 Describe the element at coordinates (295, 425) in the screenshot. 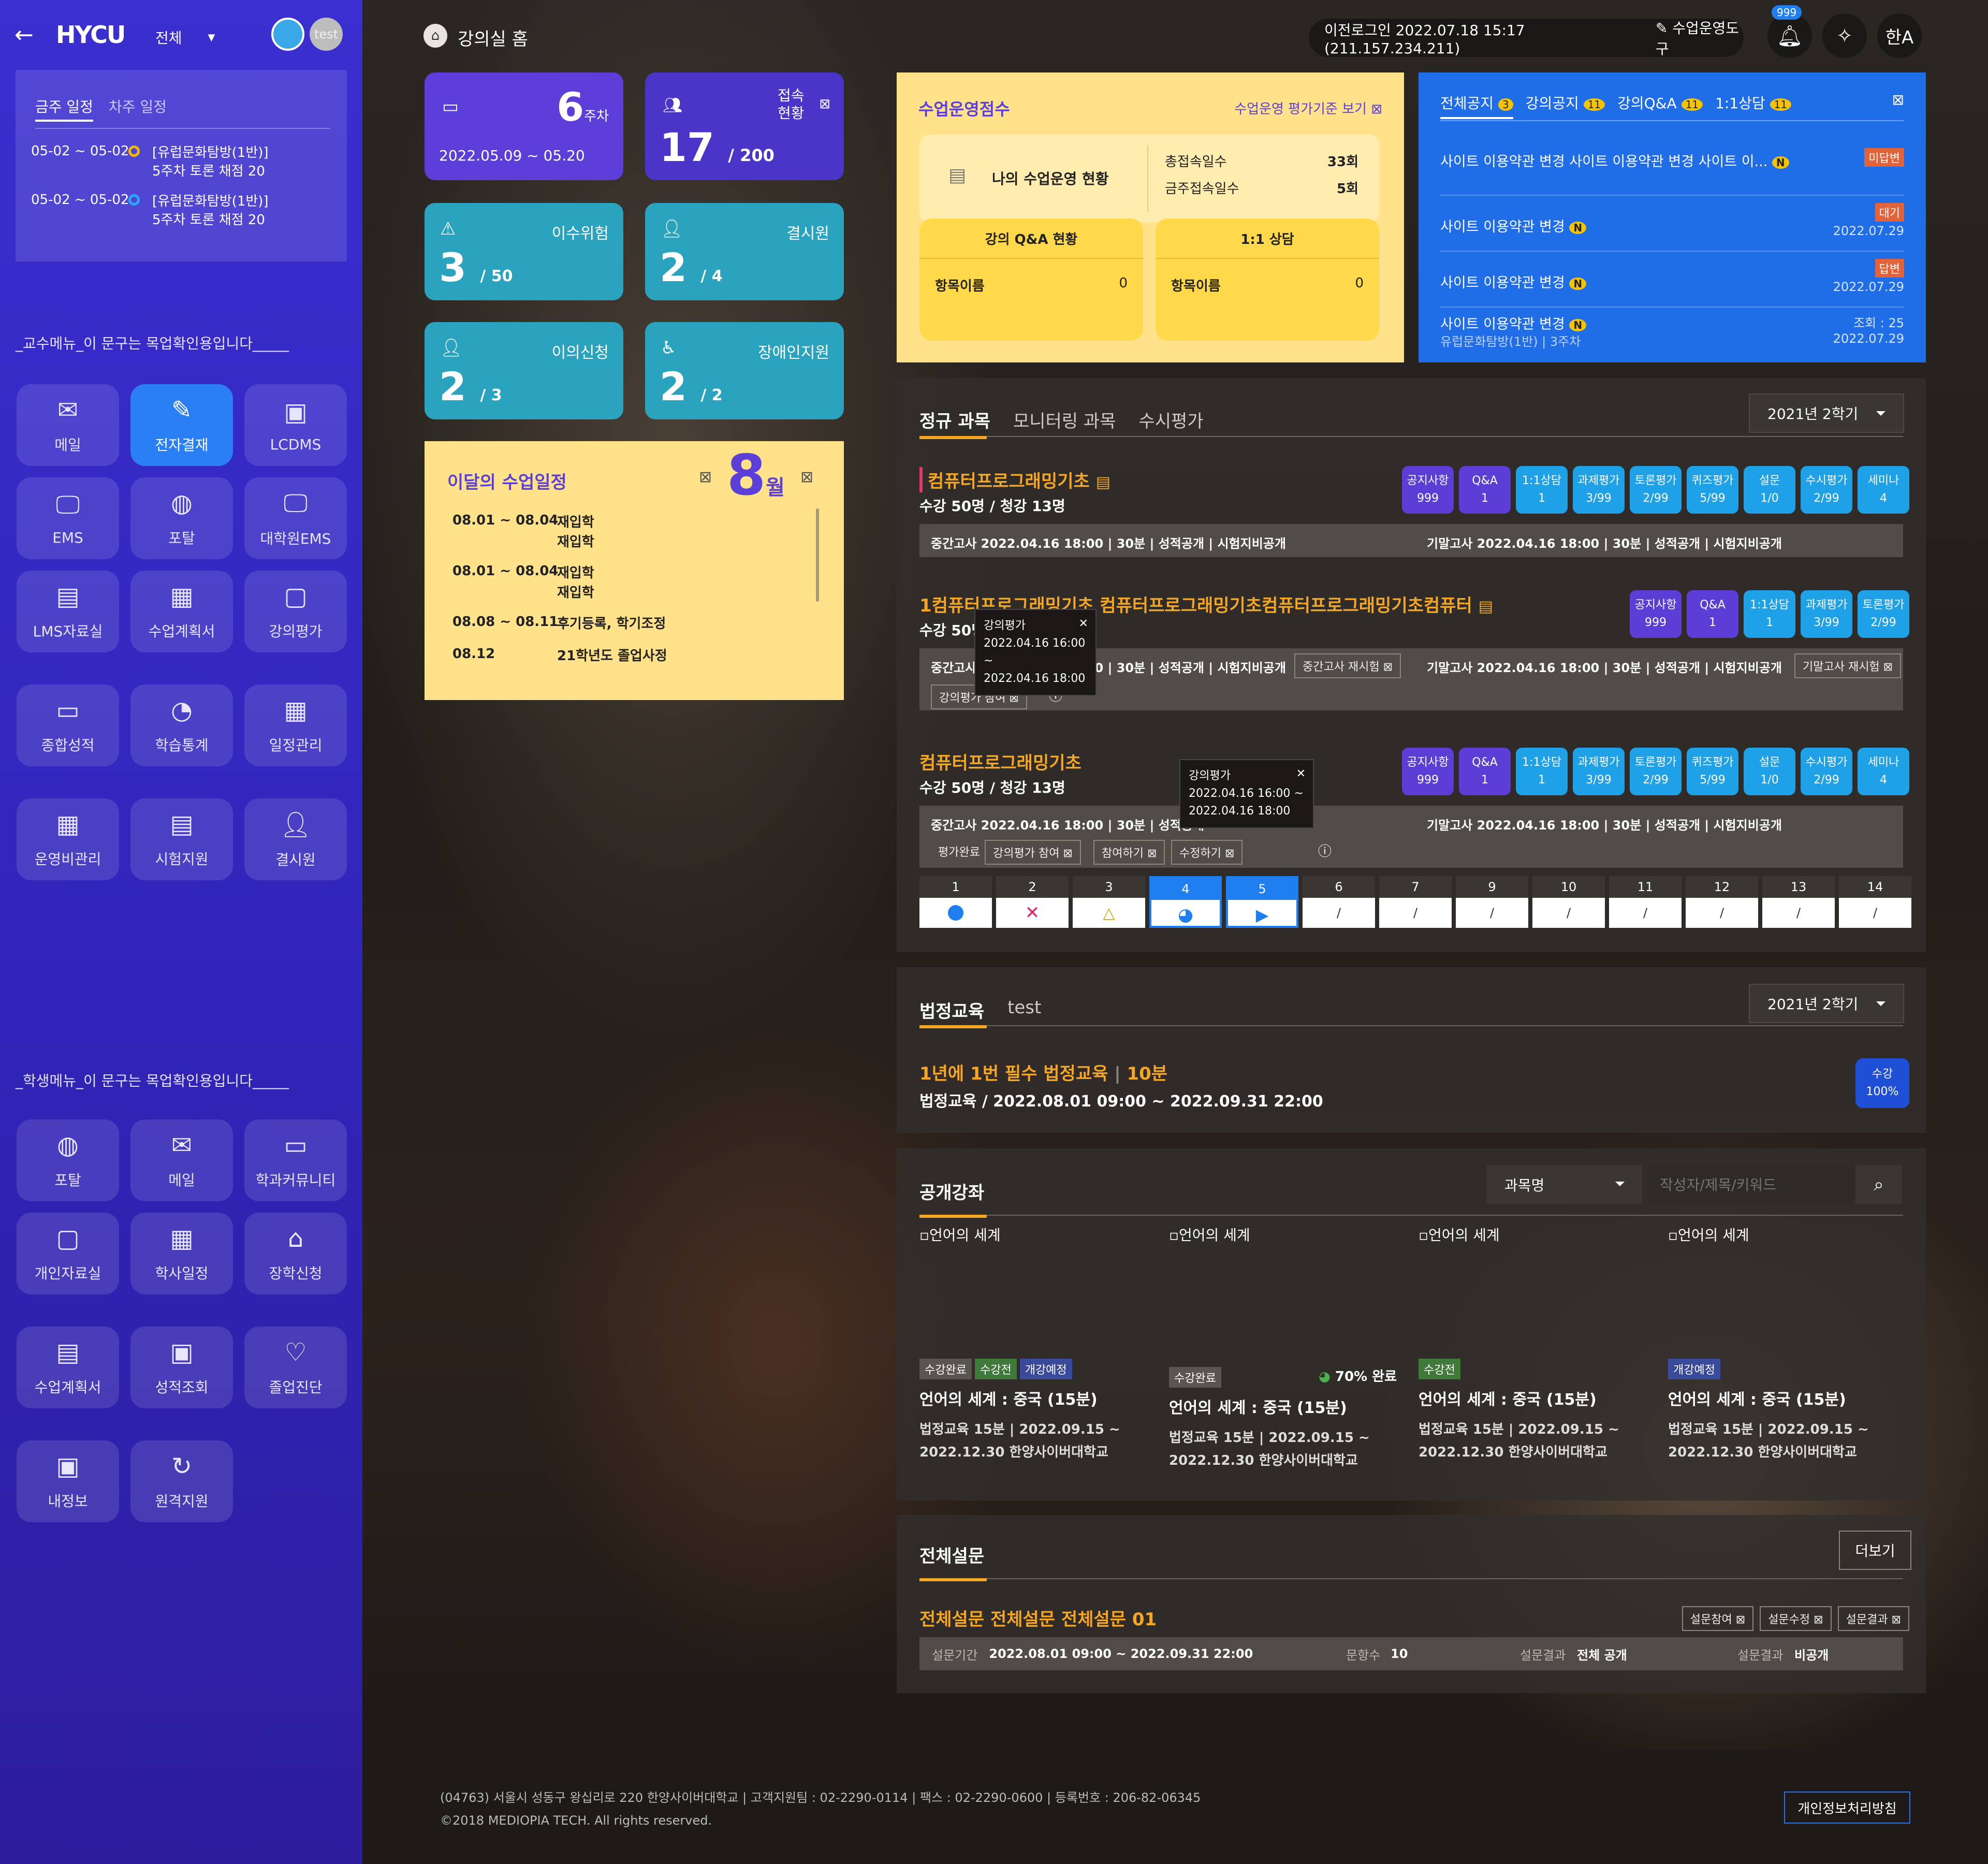

I see `menu-lcdms-icon: ▣ LCDMS` at that location.